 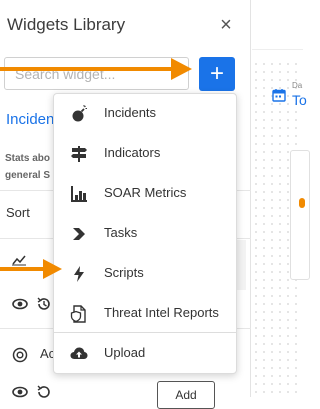 What do you see at coordinates (79, 274) in the screenshot?
I see `bolt-icon` at bounding box center [79, 274].